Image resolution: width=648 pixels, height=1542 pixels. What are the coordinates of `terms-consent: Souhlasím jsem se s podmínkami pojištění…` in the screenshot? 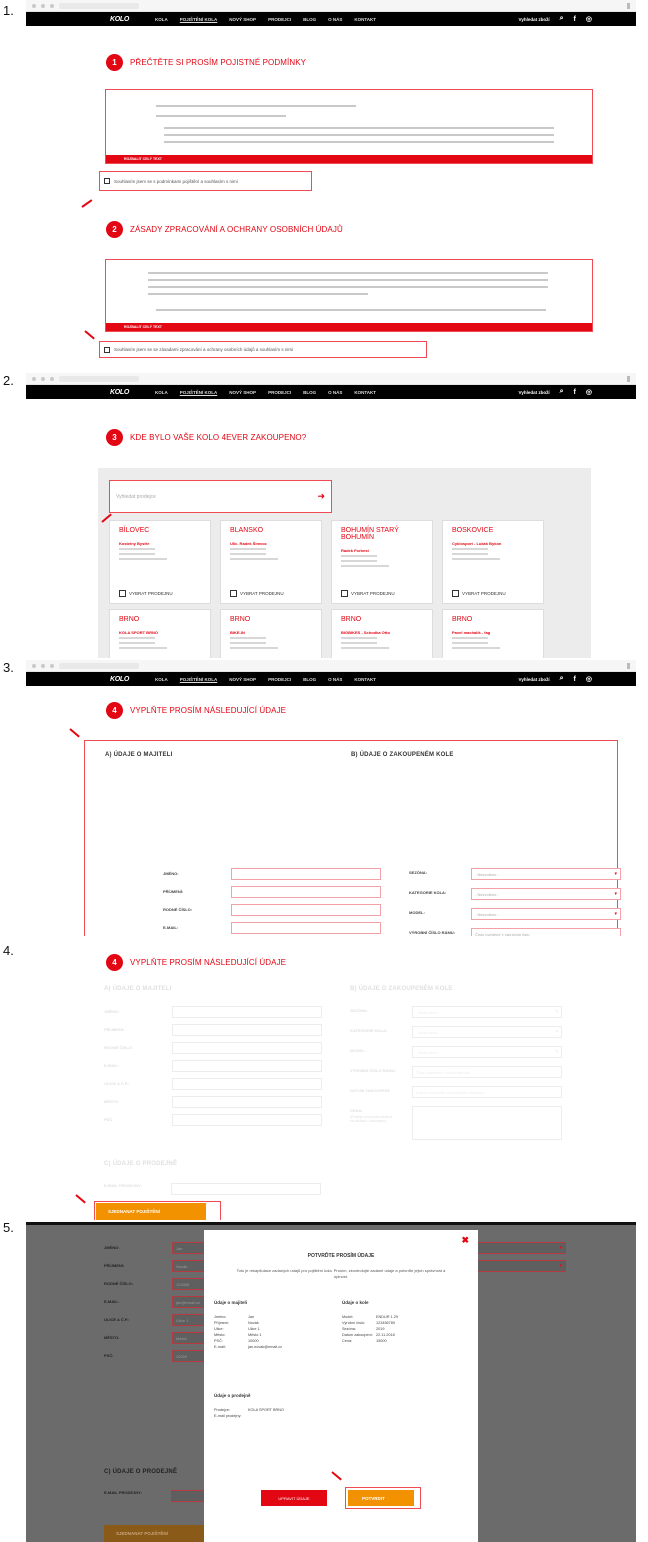 It's located at (205, 181).